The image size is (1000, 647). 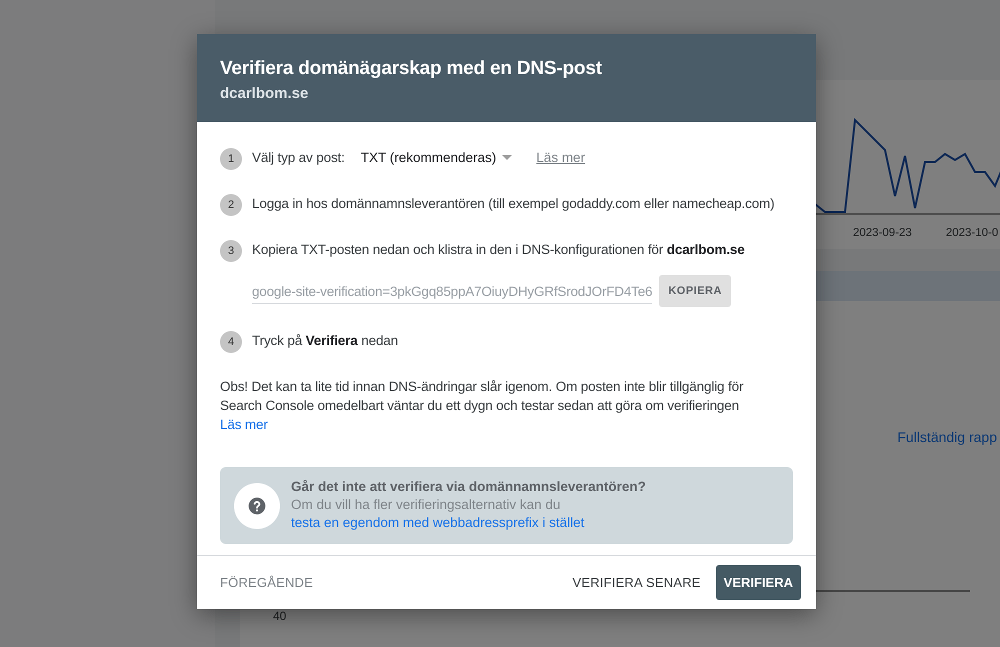 What do you see at coordinates (758, 582) in the screenshot?
I see `verify-button: VERIFIERA` at bounding box center [758, 582].